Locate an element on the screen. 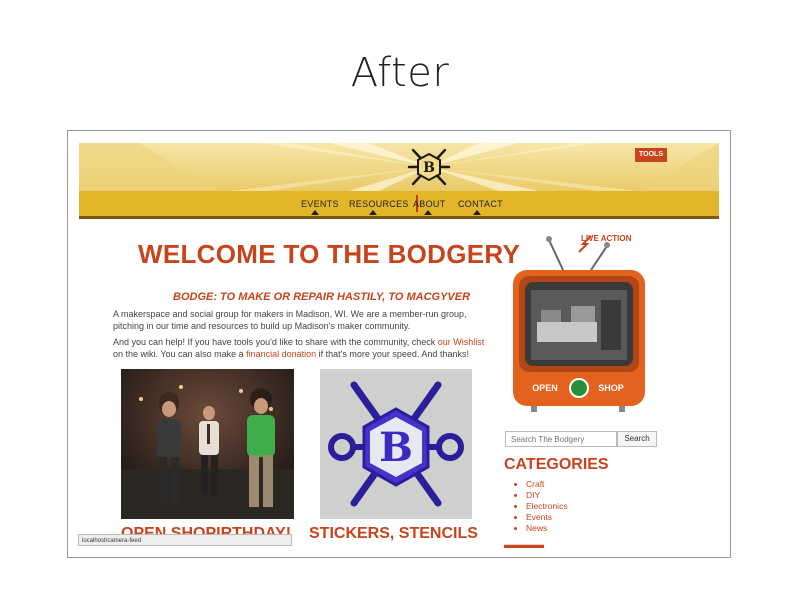  nav-item-about: ABOUT is located at coordinates (429, 204).